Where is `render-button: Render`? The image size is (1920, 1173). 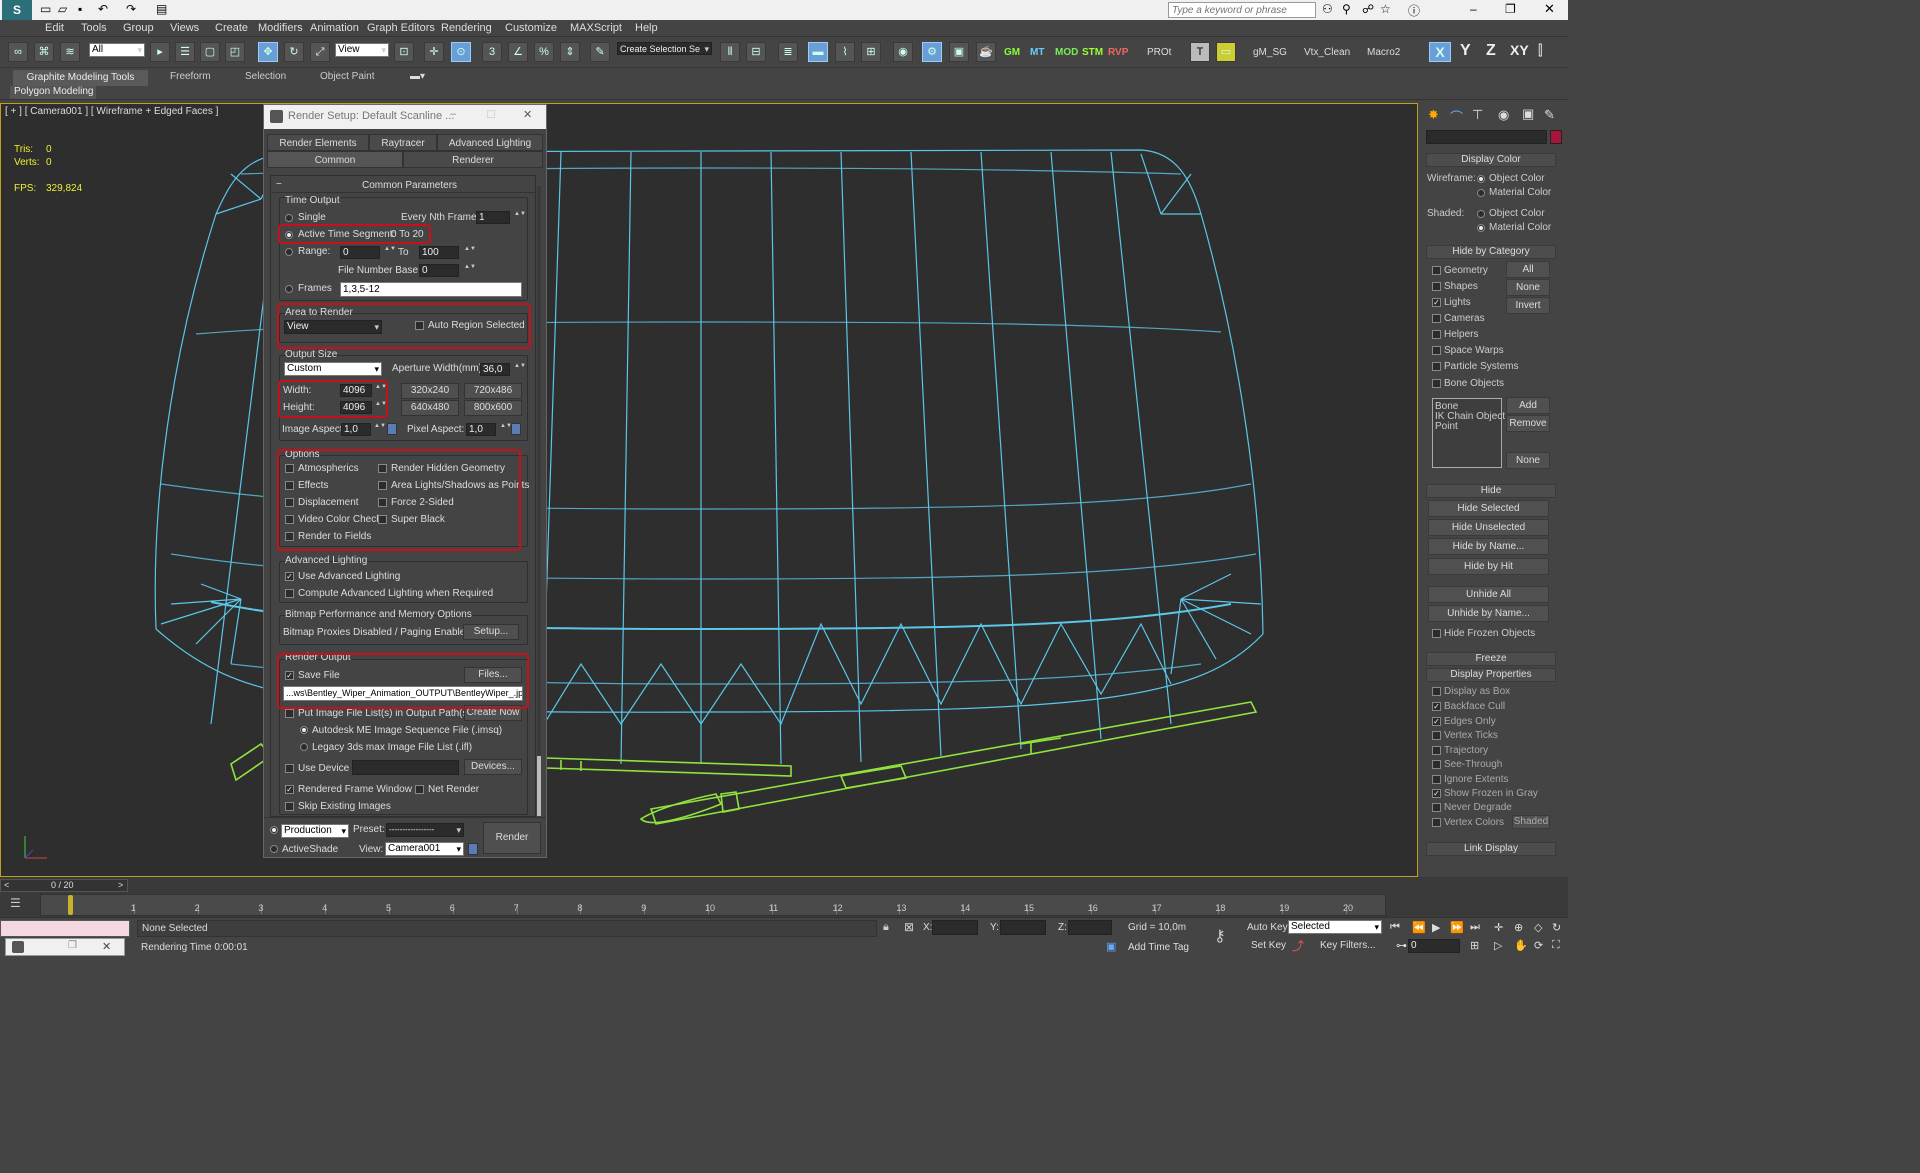 render-button: Render is located at coordinates (512, 838).